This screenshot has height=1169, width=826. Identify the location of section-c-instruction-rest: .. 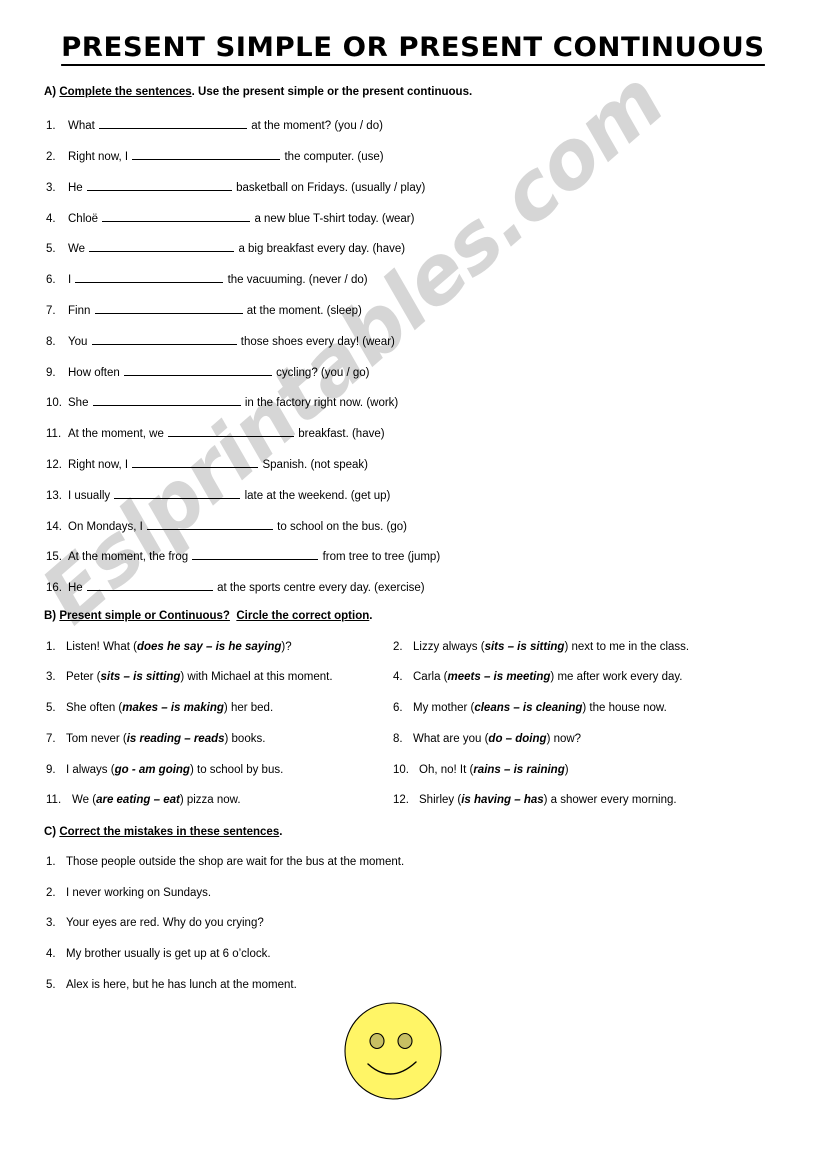
(281, 832).